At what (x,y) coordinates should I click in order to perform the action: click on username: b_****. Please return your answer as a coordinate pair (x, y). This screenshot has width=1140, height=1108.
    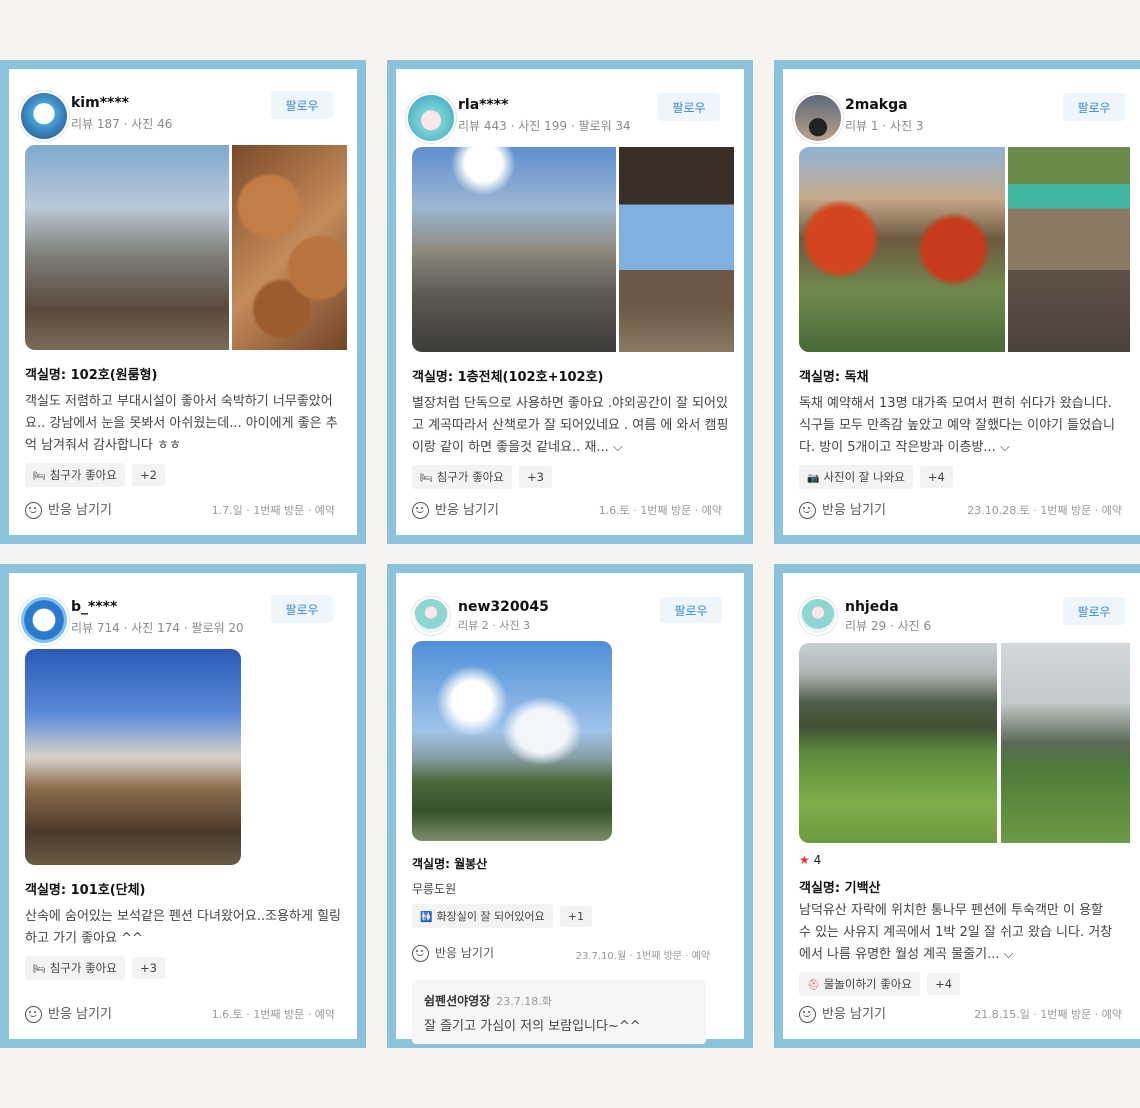
    Looking at the image, I should click on (94, 607).